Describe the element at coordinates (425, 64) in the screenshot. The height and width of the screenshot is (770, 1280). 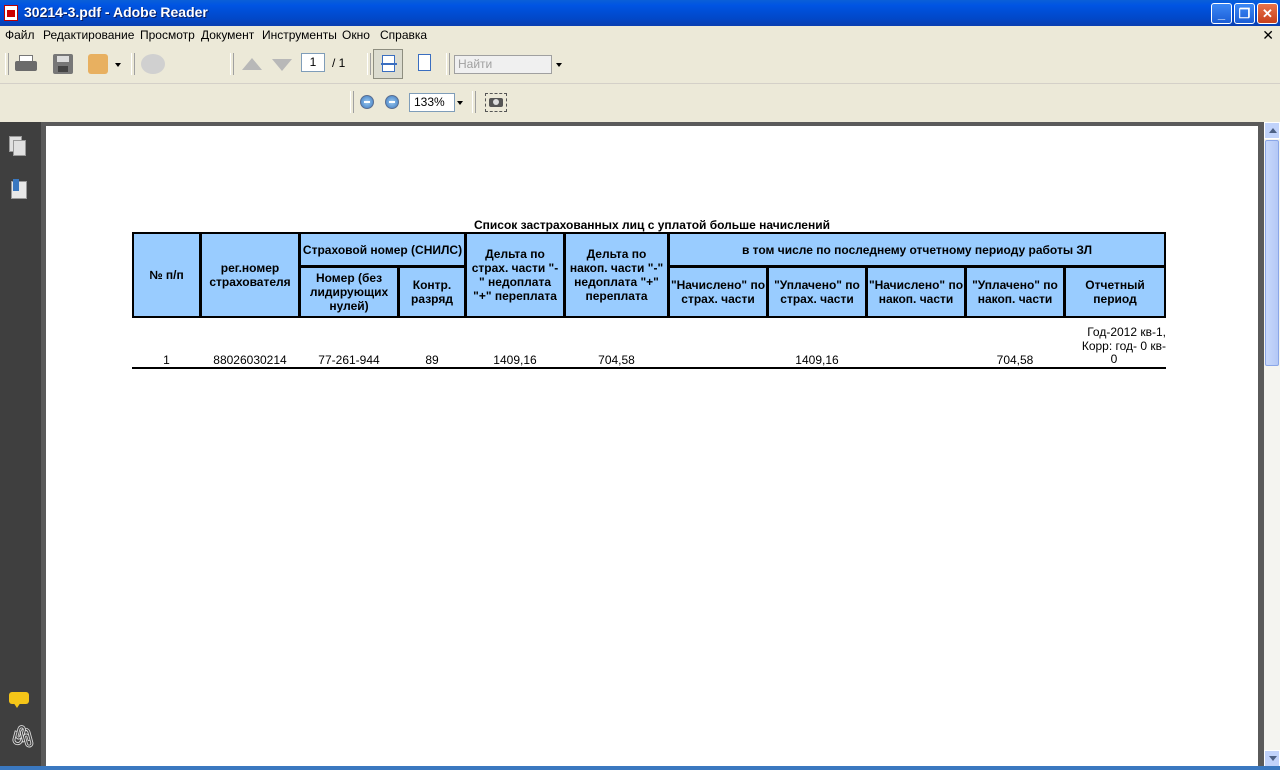
I see `fit-page-button` at that location.